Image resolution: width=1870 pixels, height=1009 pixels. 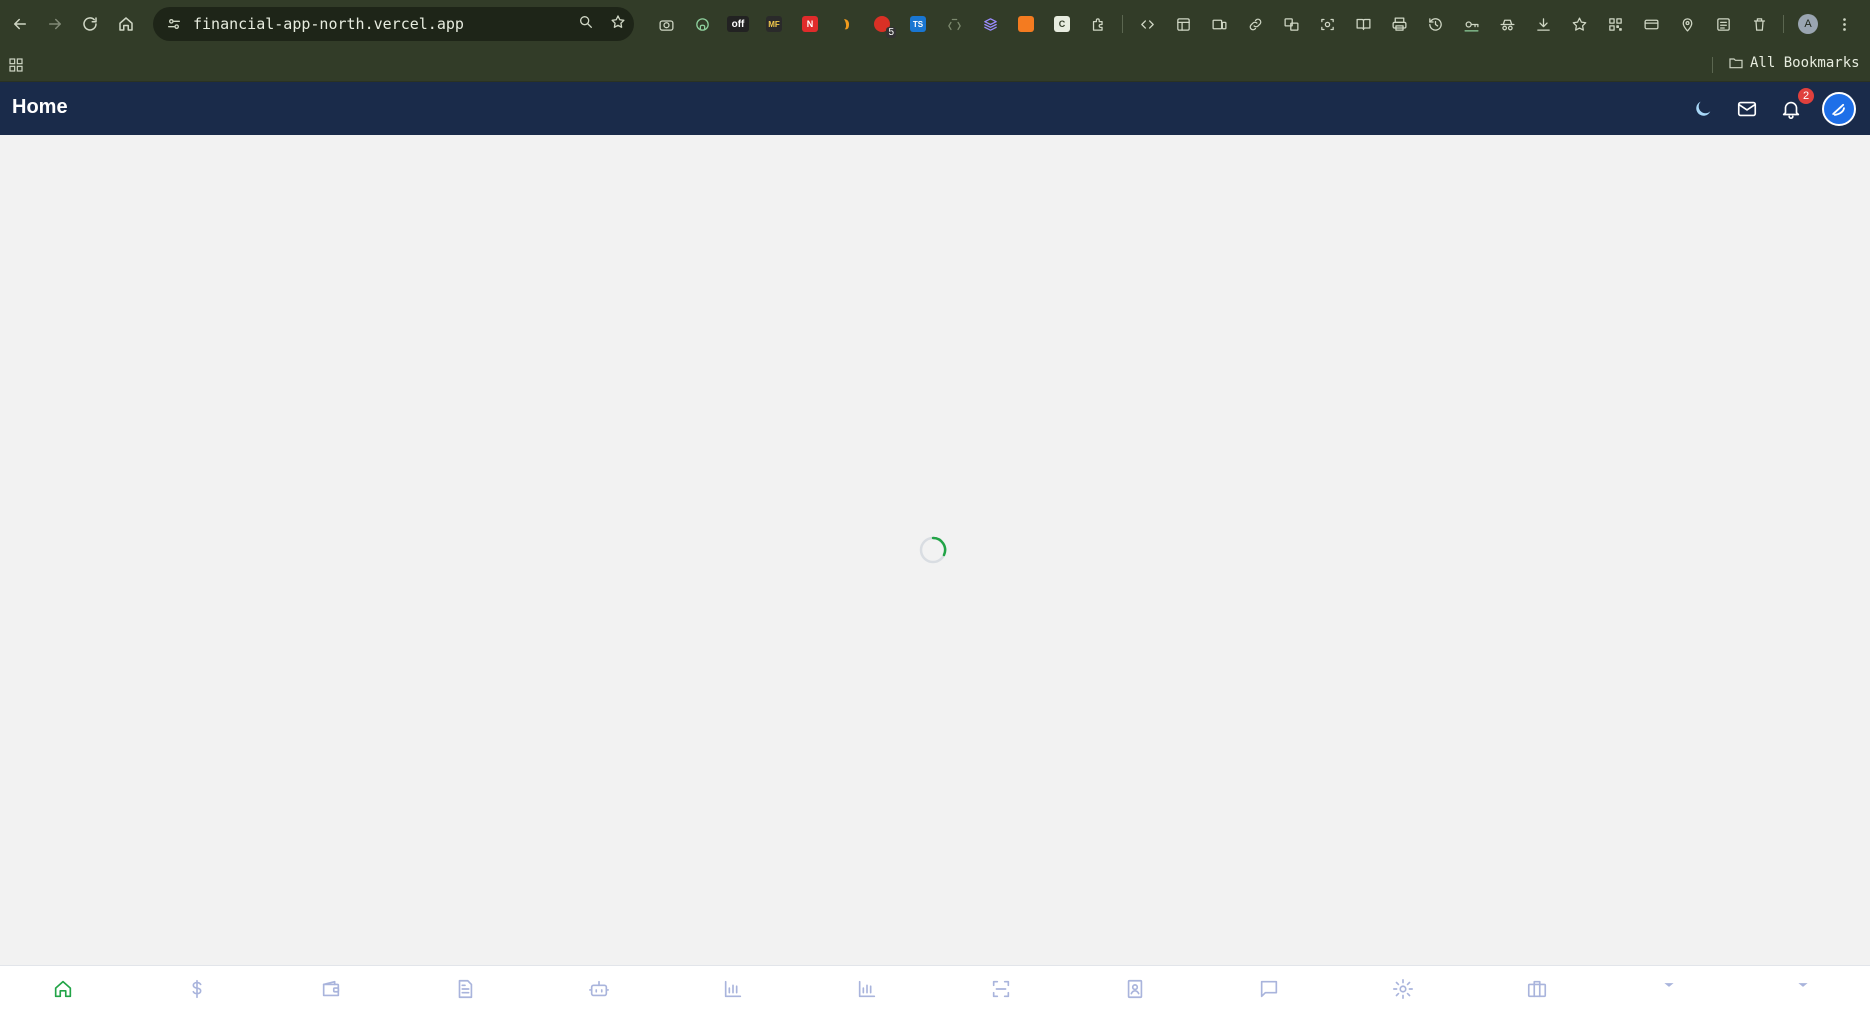 I want to click on gear-icon, so click(x=1403, y=989).